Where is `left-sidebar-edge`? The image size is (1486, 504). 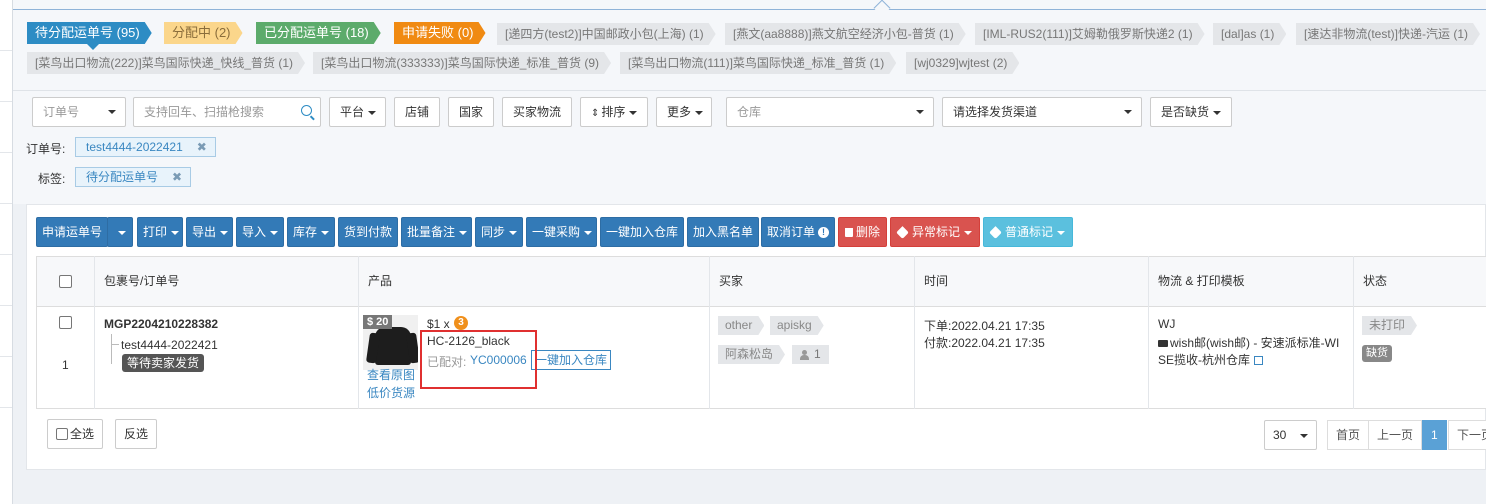 left-sidebar-edge is located at coordinates (6, 252).